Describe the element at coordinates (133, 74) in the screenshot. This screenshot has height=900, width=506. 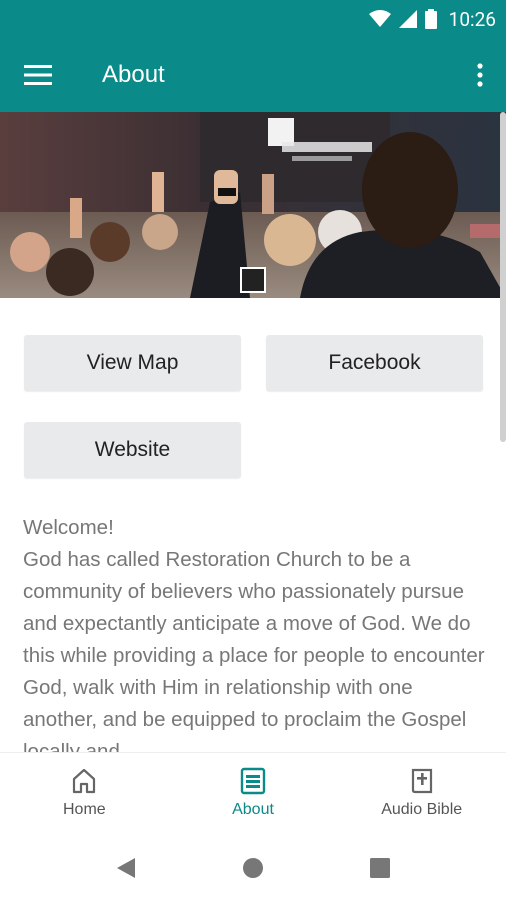
I see `page-title: About` at that location.